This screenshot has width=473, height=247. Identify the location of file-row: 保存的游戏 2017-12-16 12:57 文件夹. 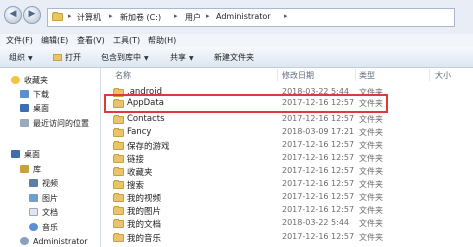
(287, 145).